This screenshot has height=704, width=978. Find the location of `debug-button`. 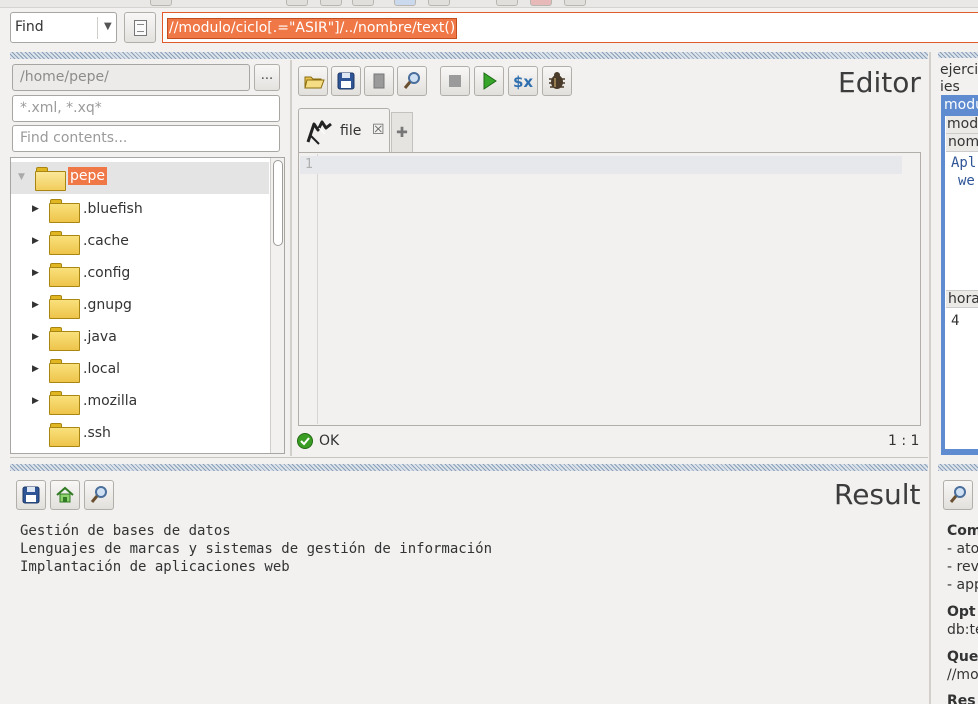

debug-button is located at coordinates (557, 81).